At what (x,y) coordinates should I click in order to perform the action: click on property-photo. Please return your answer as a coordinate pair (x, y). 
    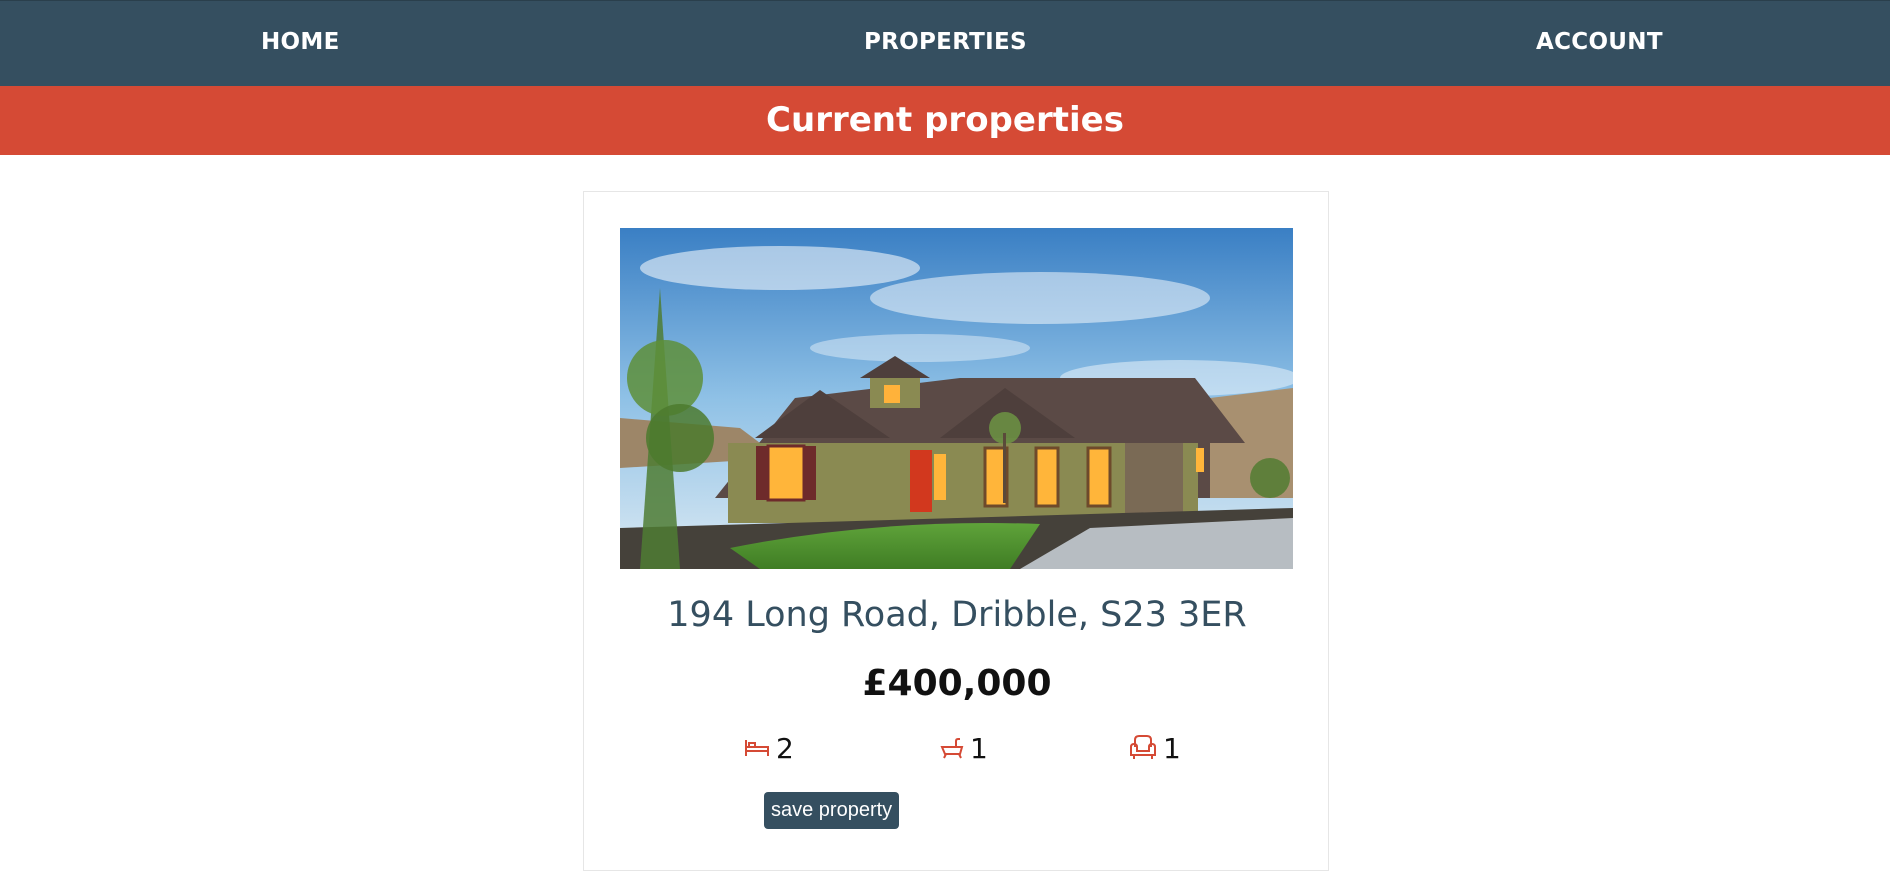
    Looking at the image, I should click on (956, 398).